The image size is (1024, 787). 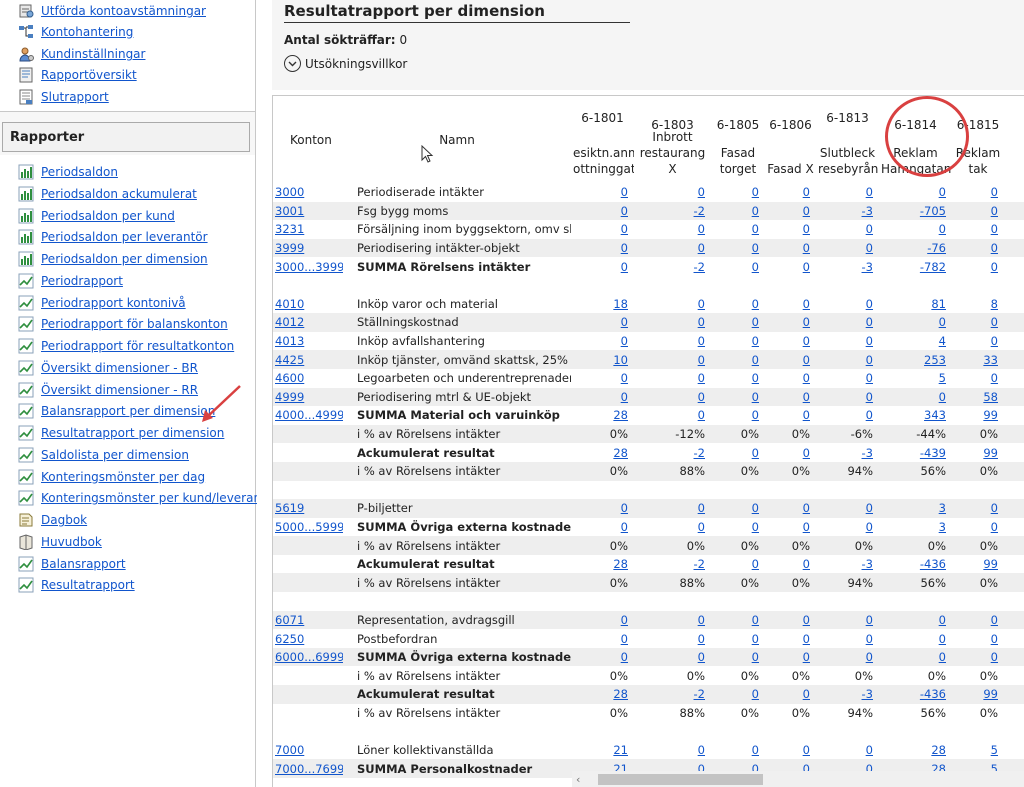 What do you see at coordinates (933, 564) in the screenshot?
I see `value-link: -436` at bounding box center [933, 564].